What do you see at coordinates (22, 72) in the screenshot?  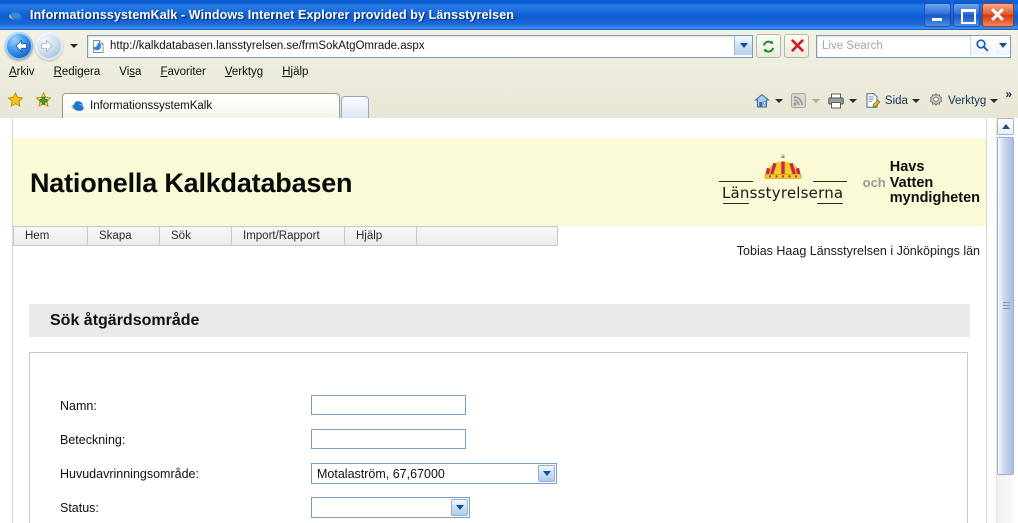 I see `menu-item-arkiv: Arkiv` at bounding box center [22, 72].